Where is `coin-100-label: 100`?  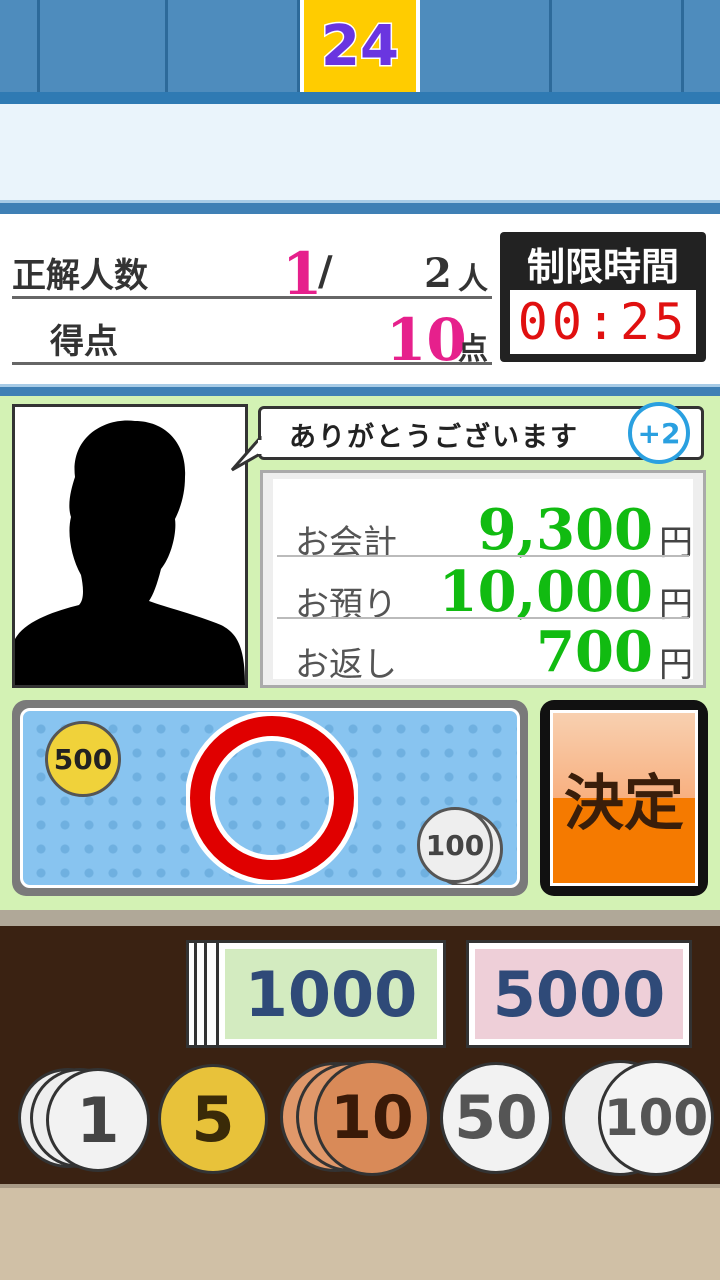
coin-100-label: 100 is located at coordinates (656, 1118).